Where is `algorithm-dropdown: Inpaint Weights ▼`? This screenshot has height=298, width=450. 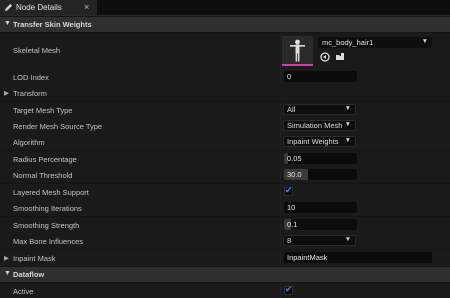 algorithm-dropdown: Inpaint Weights ▼ is located at coordinates (319, 141).